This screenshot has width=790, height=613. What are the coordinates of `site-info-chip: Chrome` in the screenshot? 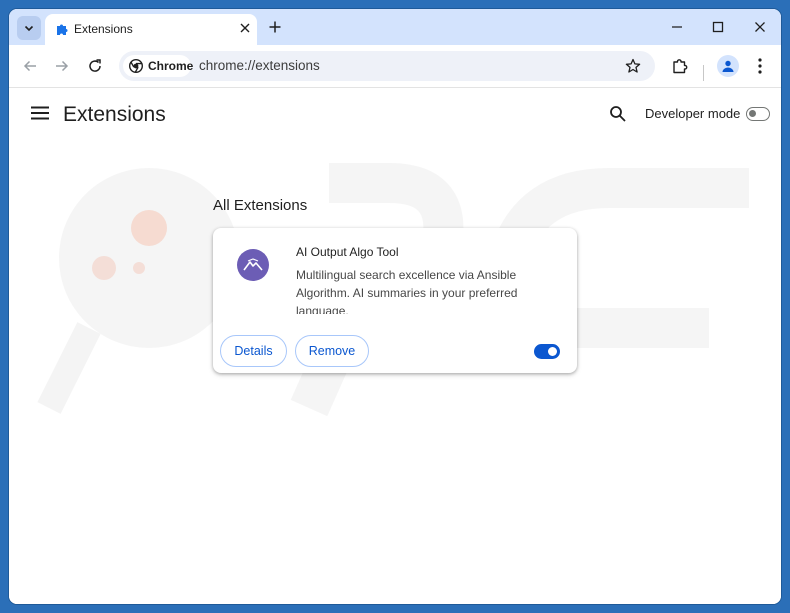 It's located at (158, 66).